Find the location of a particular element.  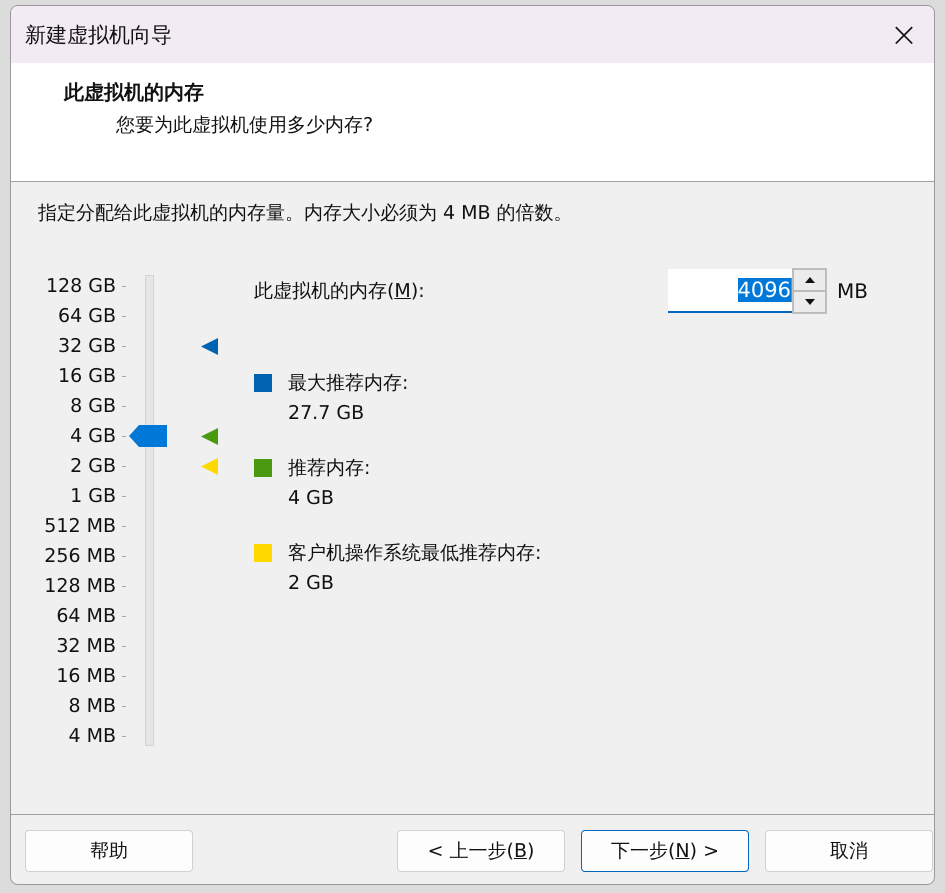

tick-label: 4 MB is located at coordinates (92, 736).